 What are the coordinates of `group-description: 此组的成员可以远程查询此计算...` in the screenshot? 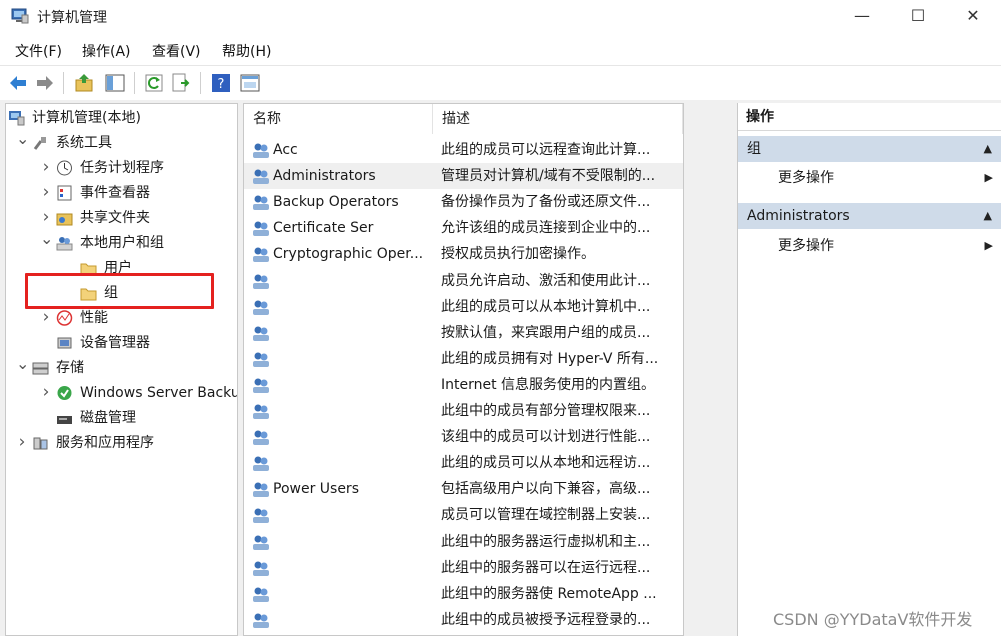 It's located at (546, 150).